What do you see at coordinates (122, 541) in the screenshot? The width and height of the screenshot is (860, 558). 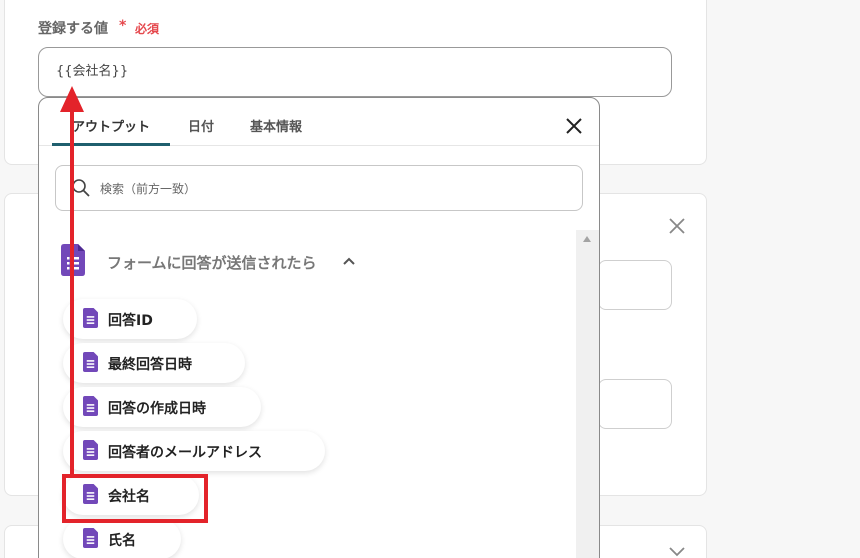 I see `output-item-label: 氏名` at bounding box center [122, 541].